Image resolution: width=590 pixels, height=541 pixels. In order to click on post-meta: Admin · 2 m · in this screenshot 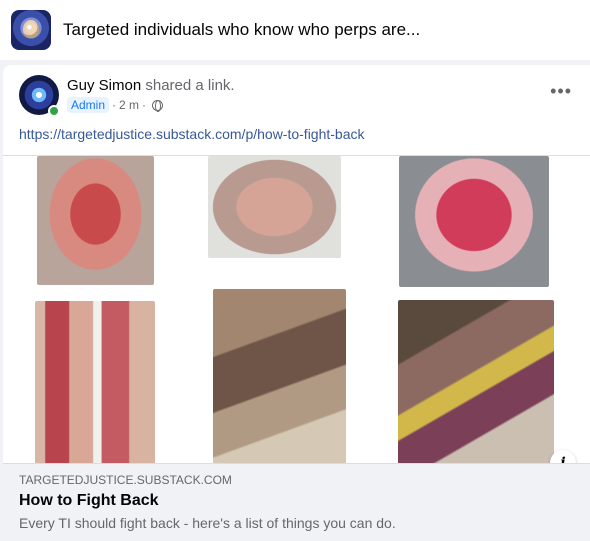, I will do `click(115, 105)`.